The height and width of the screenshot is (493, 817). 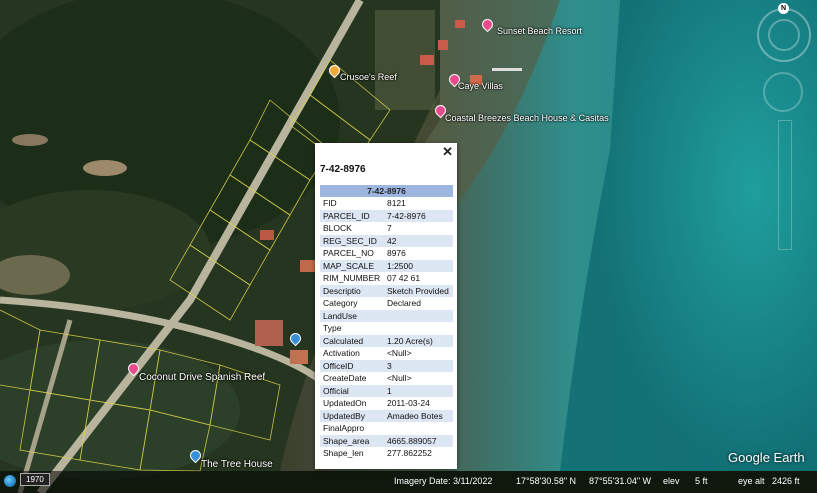 I want to click on attr-key: UpdatedBy, so click(x=352, y=415).